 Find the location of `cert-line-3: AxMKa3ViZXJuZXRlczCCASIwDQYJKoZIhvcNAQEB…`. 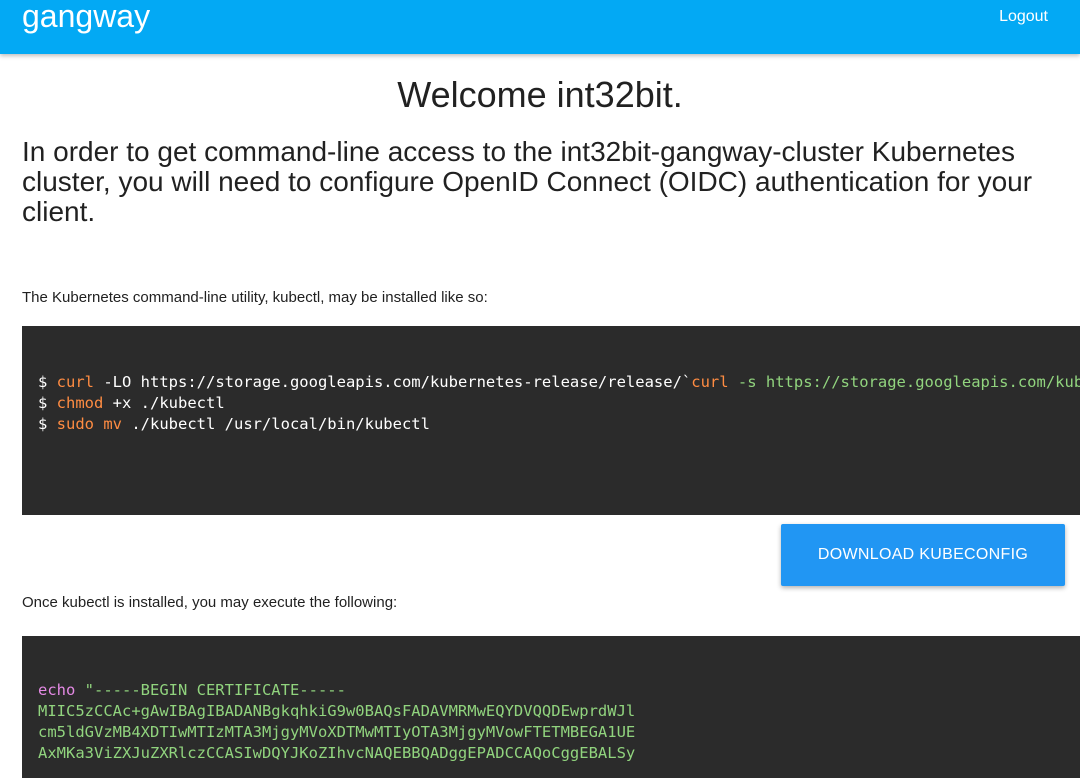

cert-line-3: AxMKa3ViZXJuZXRlczCCASIwDQYJKoZIhvcNAQEB… is located at coordinates (337, 753).